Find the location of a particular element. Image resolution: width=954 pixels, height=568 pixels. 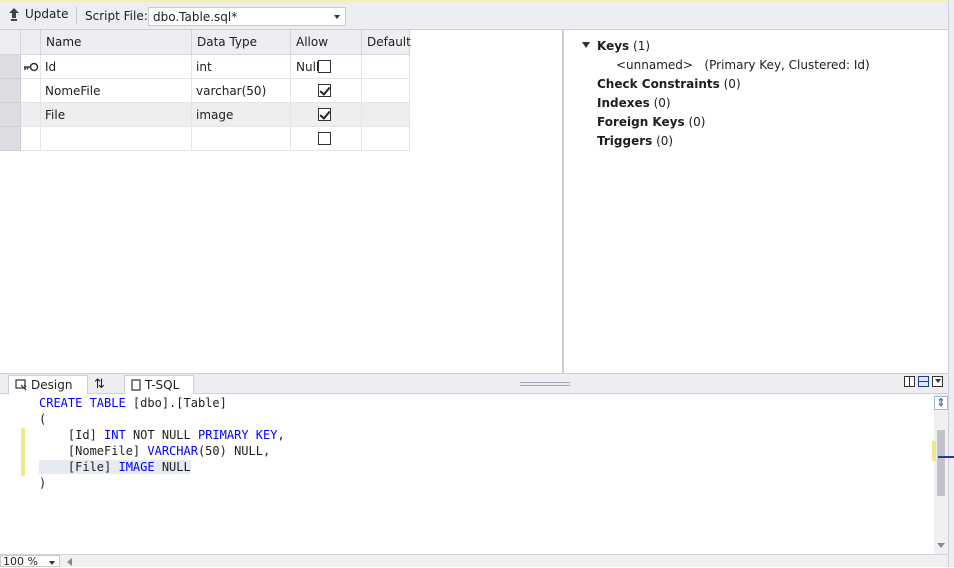

table-row: NomeFile varchar(50) is located at coordinates (205, 91).